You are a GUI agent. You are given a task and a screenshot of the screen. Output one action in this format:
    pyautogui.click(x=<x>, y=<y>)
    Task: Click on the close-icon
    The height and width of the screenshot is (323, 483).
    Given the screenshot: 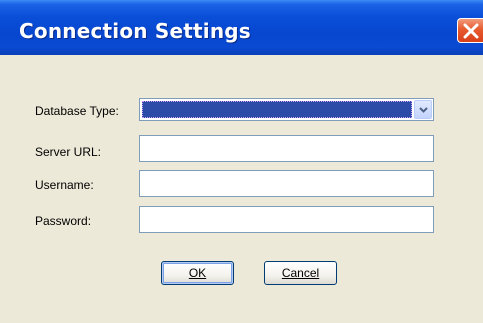 What is the action you would take?
    pyautogui.click(x=471, y=31)
    